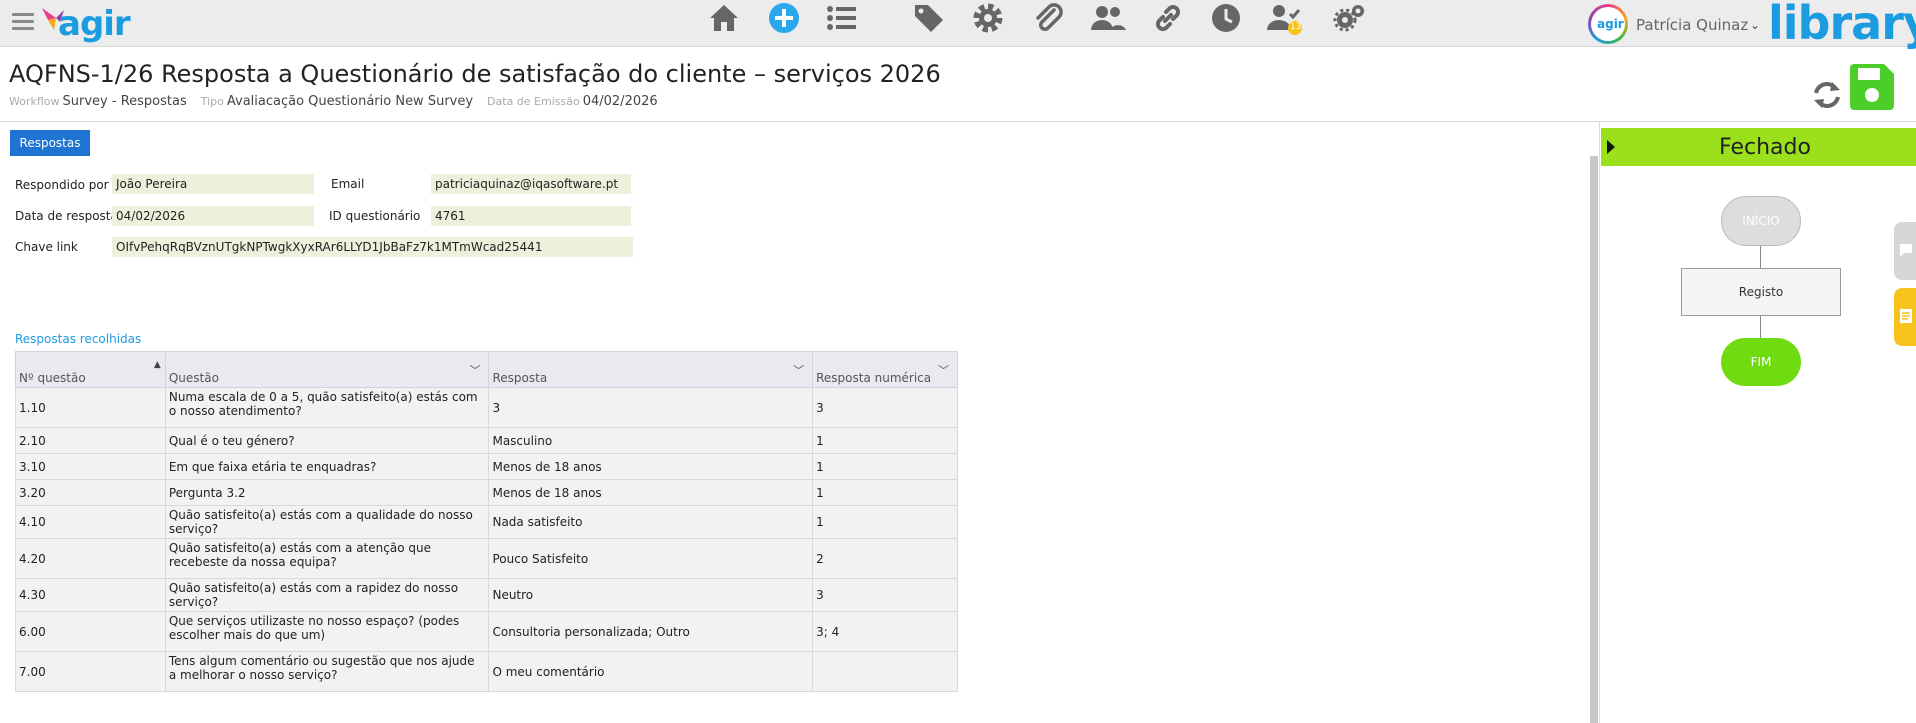 This screenshot has width=1916, height=723. I want to click on cell-resposta: 3, so click(651, 407).